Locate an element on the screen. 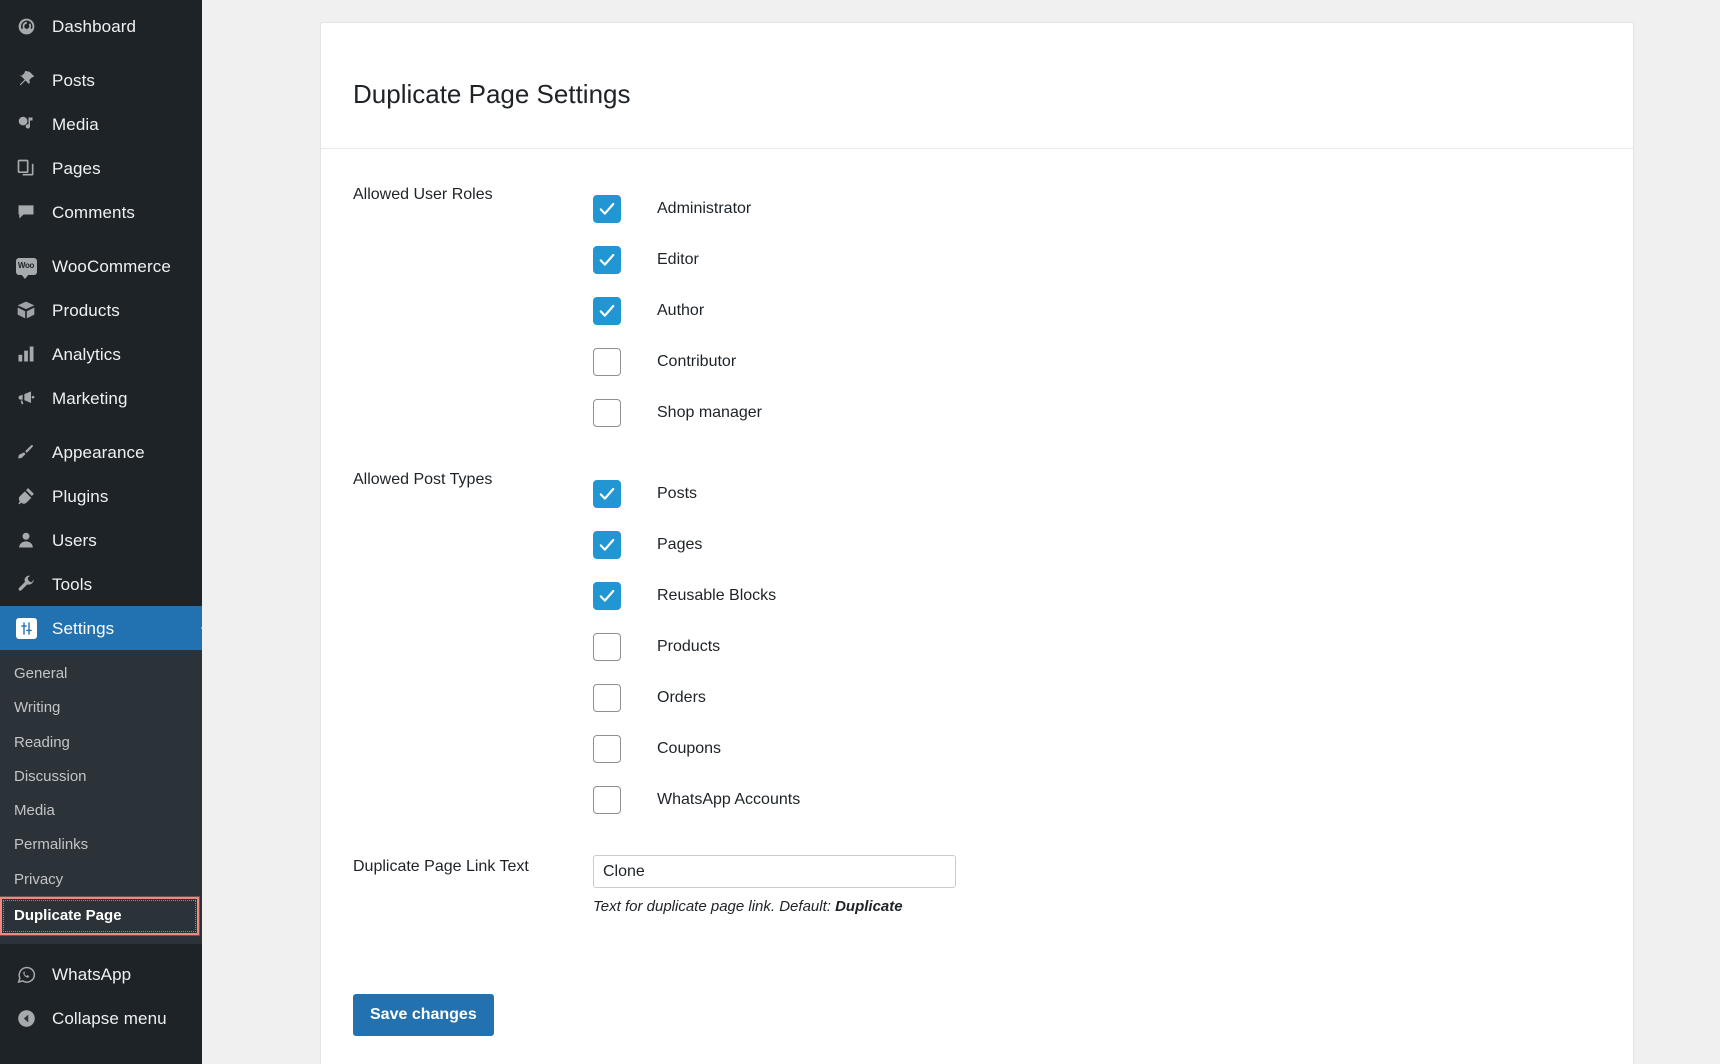 The height and width of the screenshot is (1064, 1720). field-label-allowed-user-roles: Allowed User Roles is located at coordinates (423, 194).